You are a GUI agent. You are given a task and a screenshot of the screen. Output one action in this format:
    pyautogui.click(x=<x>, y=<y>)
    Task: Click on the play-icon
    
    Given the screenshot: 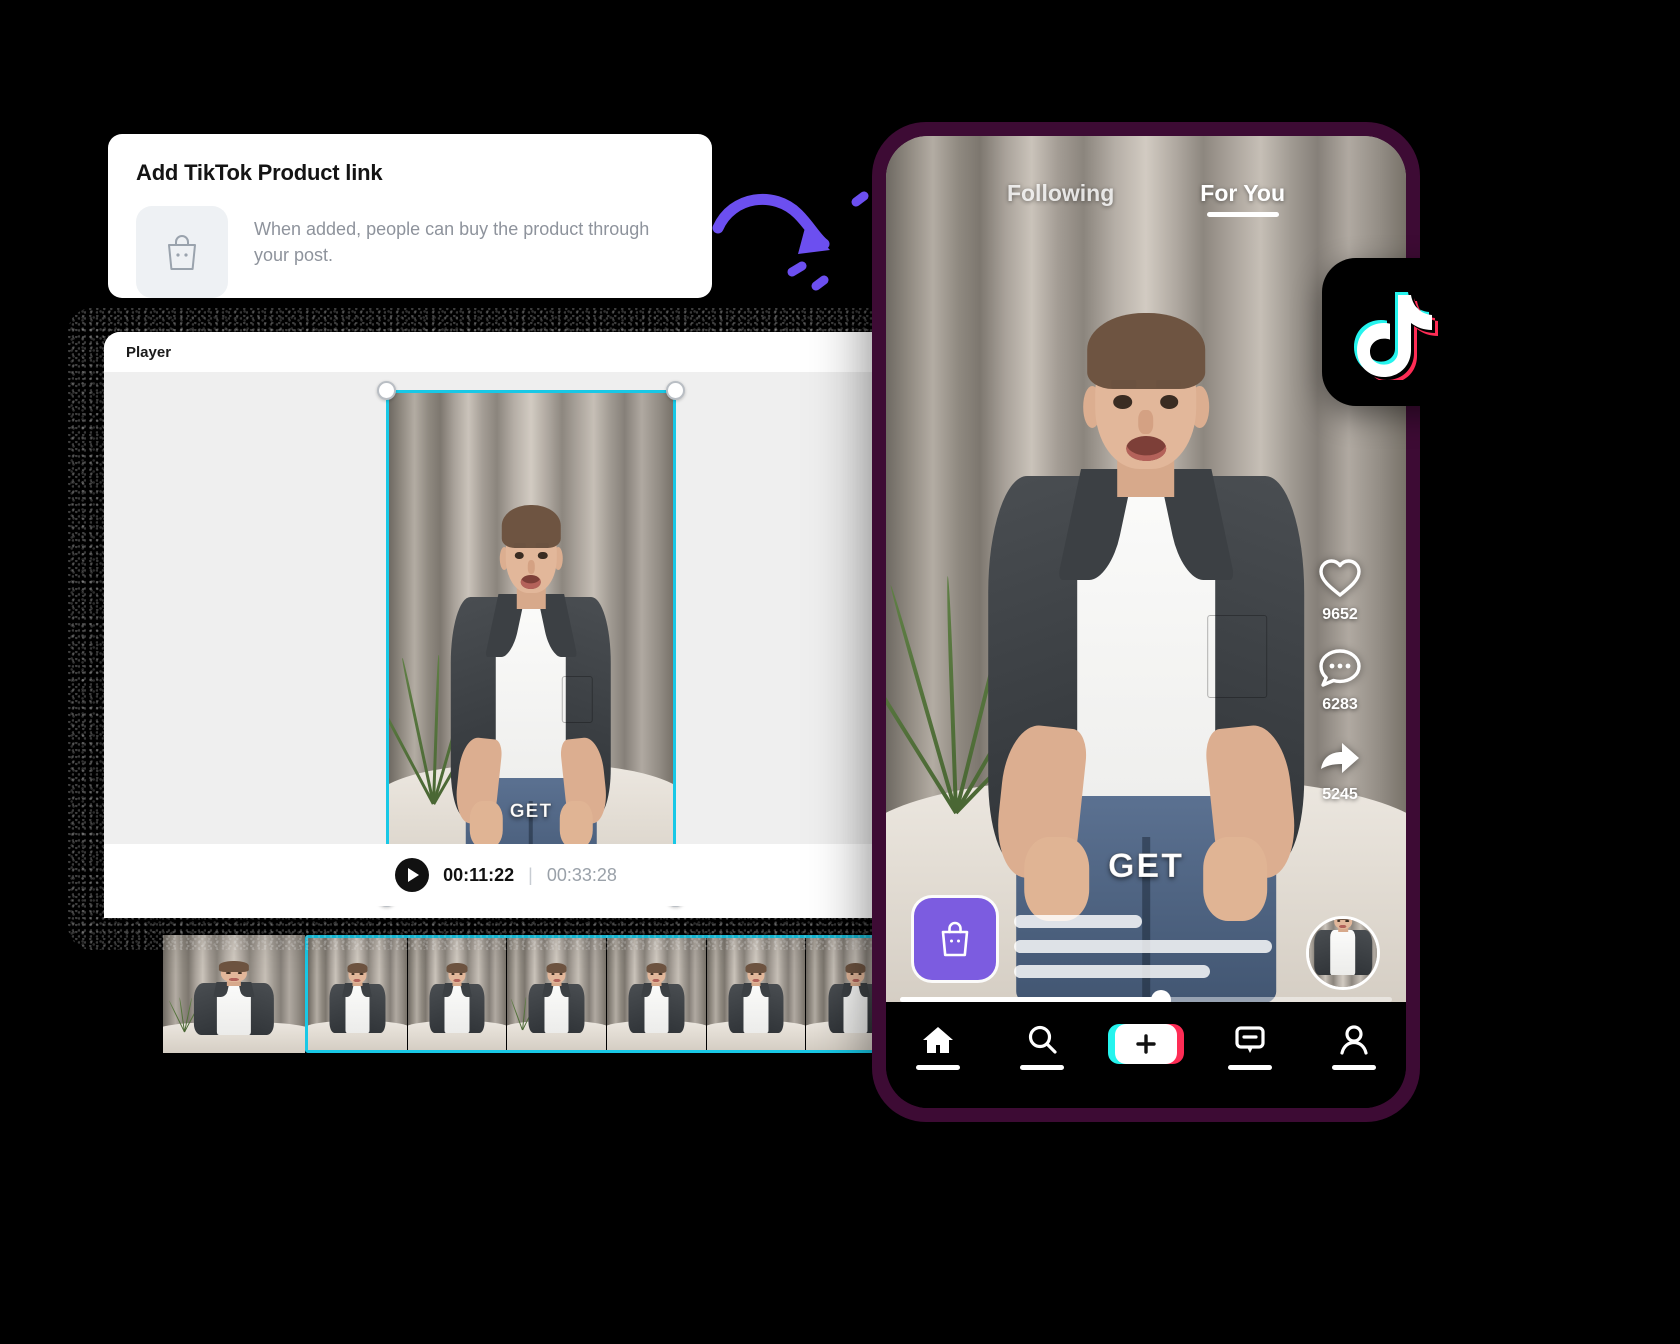 What is the action you would take?
    pyautogui.click(x=414, y=875)
    